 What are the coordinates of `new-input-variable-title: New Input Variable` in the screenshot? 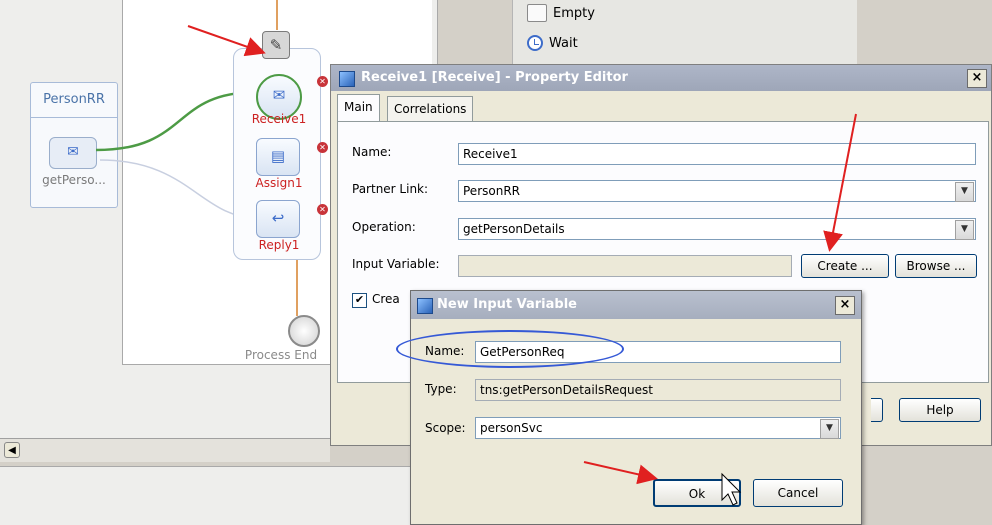 It's located at (507, 304).